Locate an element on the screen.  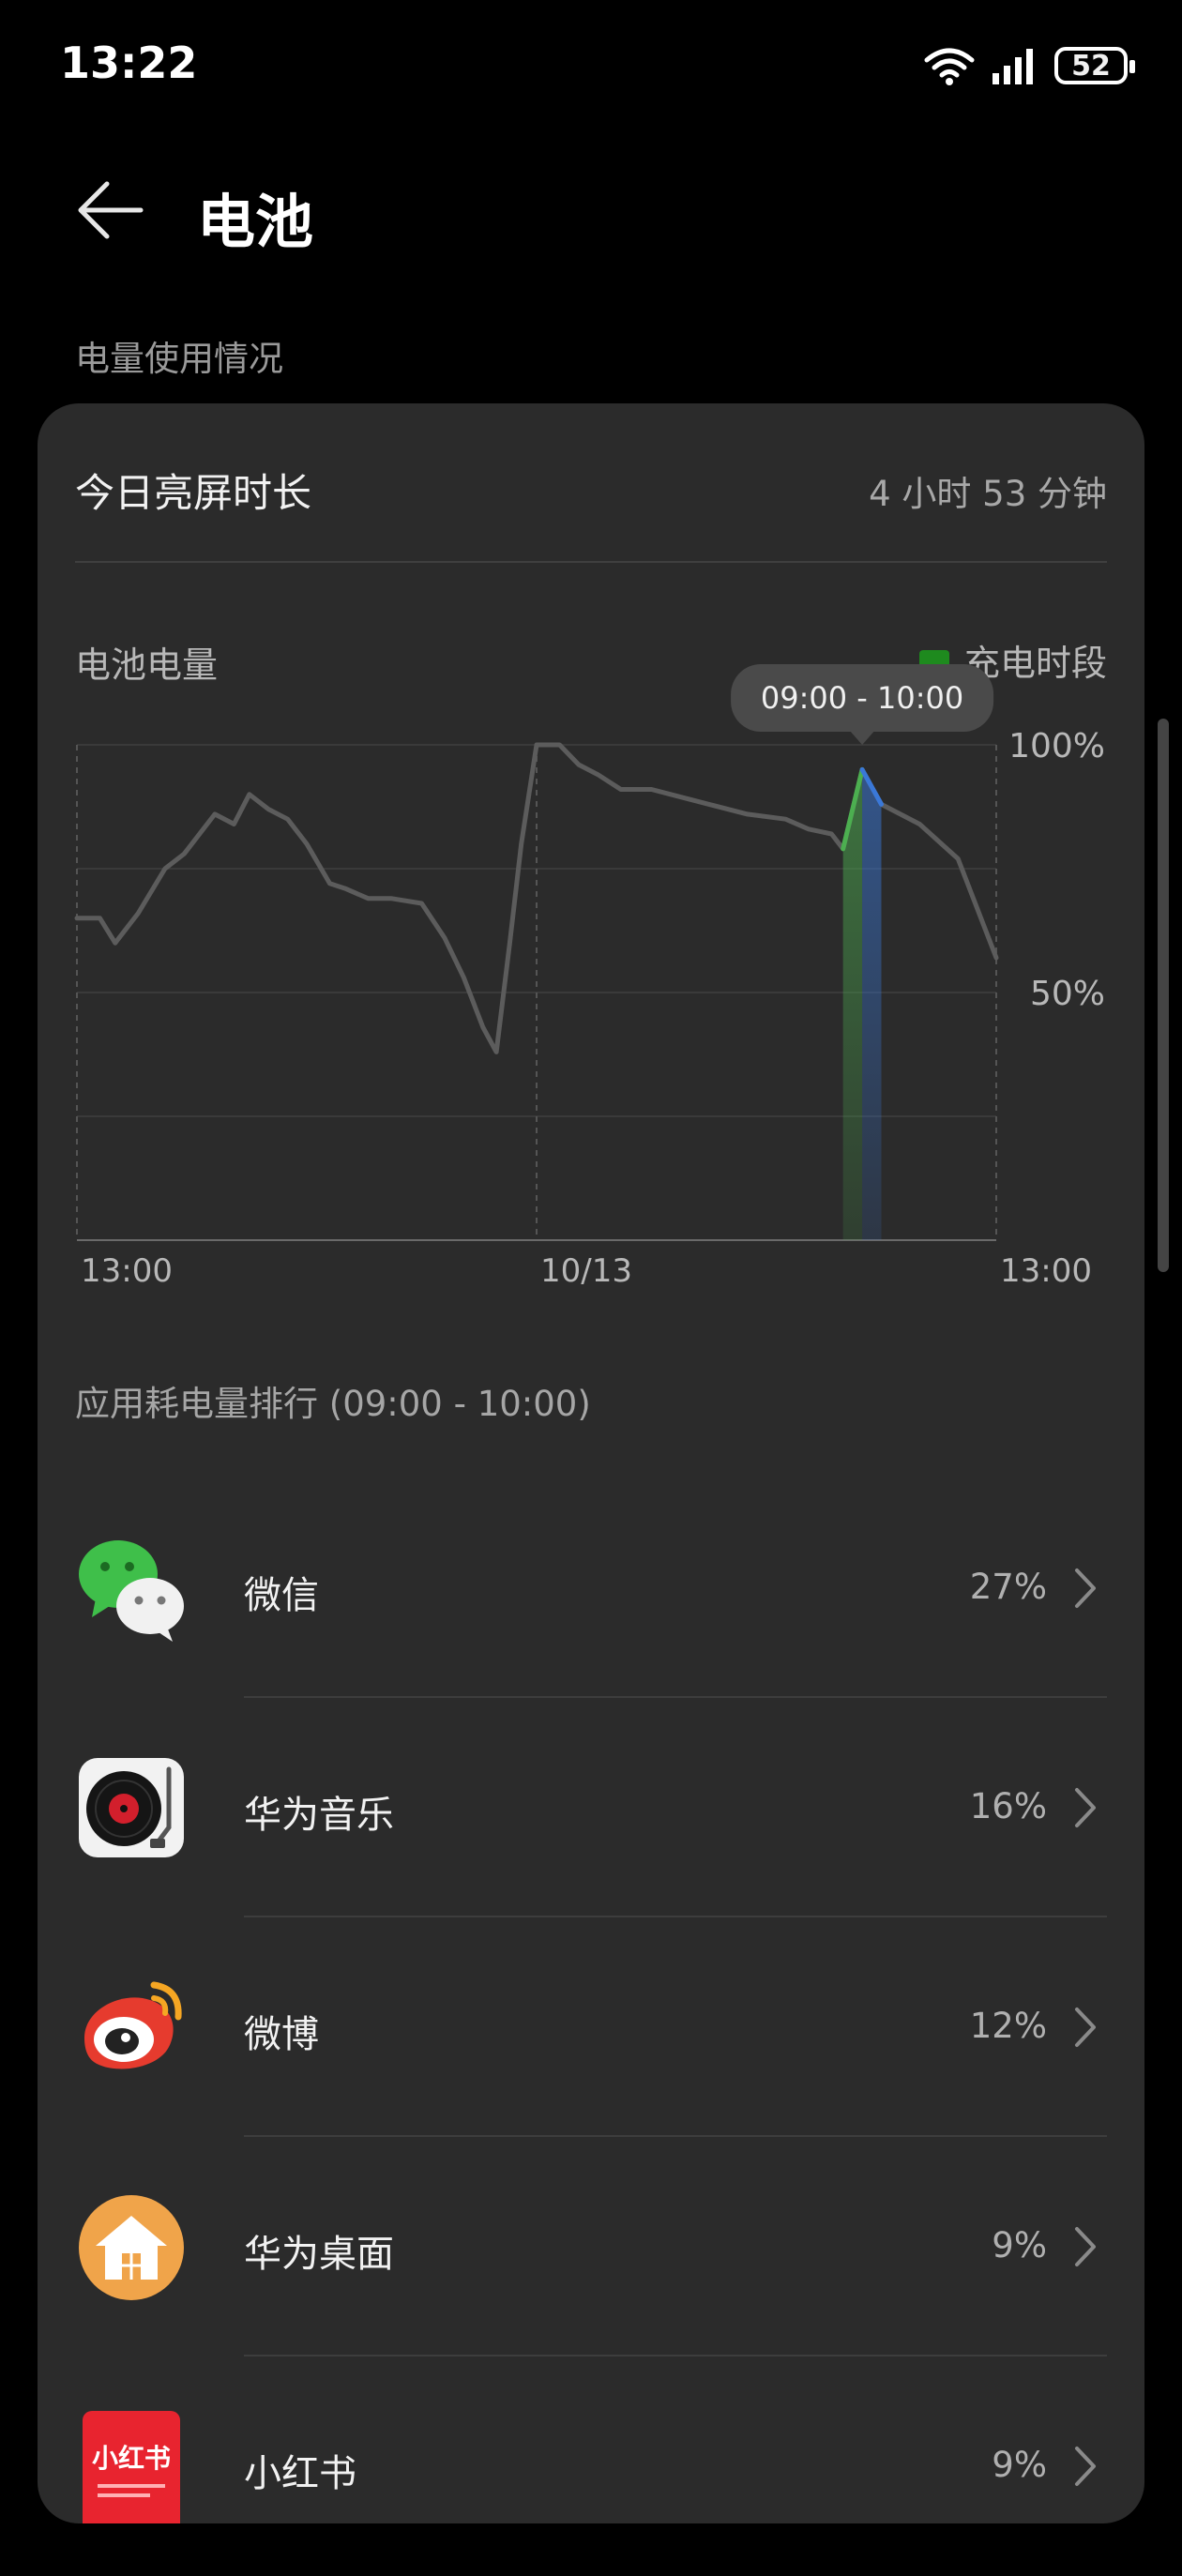
chart-bands is located at coordinates (862, 1004).